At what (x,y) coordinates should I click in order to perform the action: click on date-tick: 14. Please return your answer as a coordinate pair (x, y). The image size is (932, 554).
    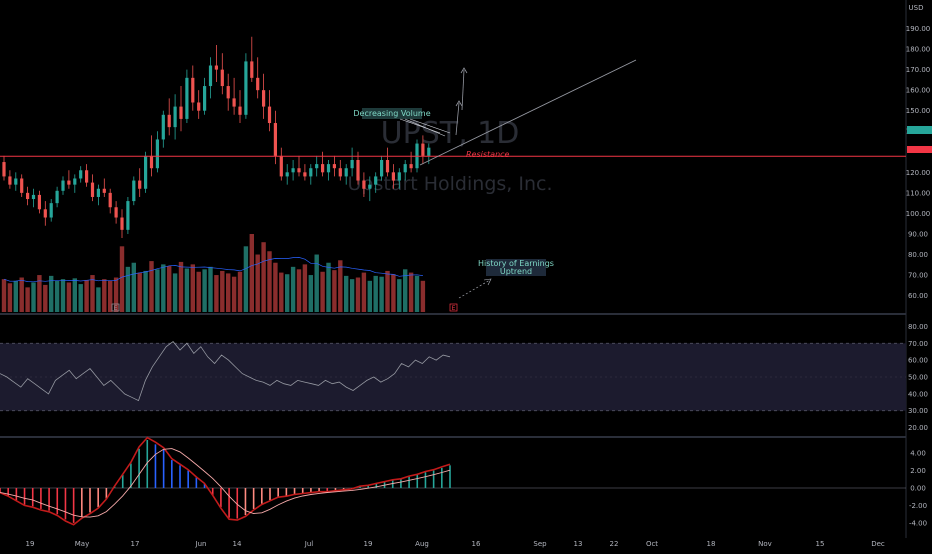
    Looking at the image, I should click on (237, 544).